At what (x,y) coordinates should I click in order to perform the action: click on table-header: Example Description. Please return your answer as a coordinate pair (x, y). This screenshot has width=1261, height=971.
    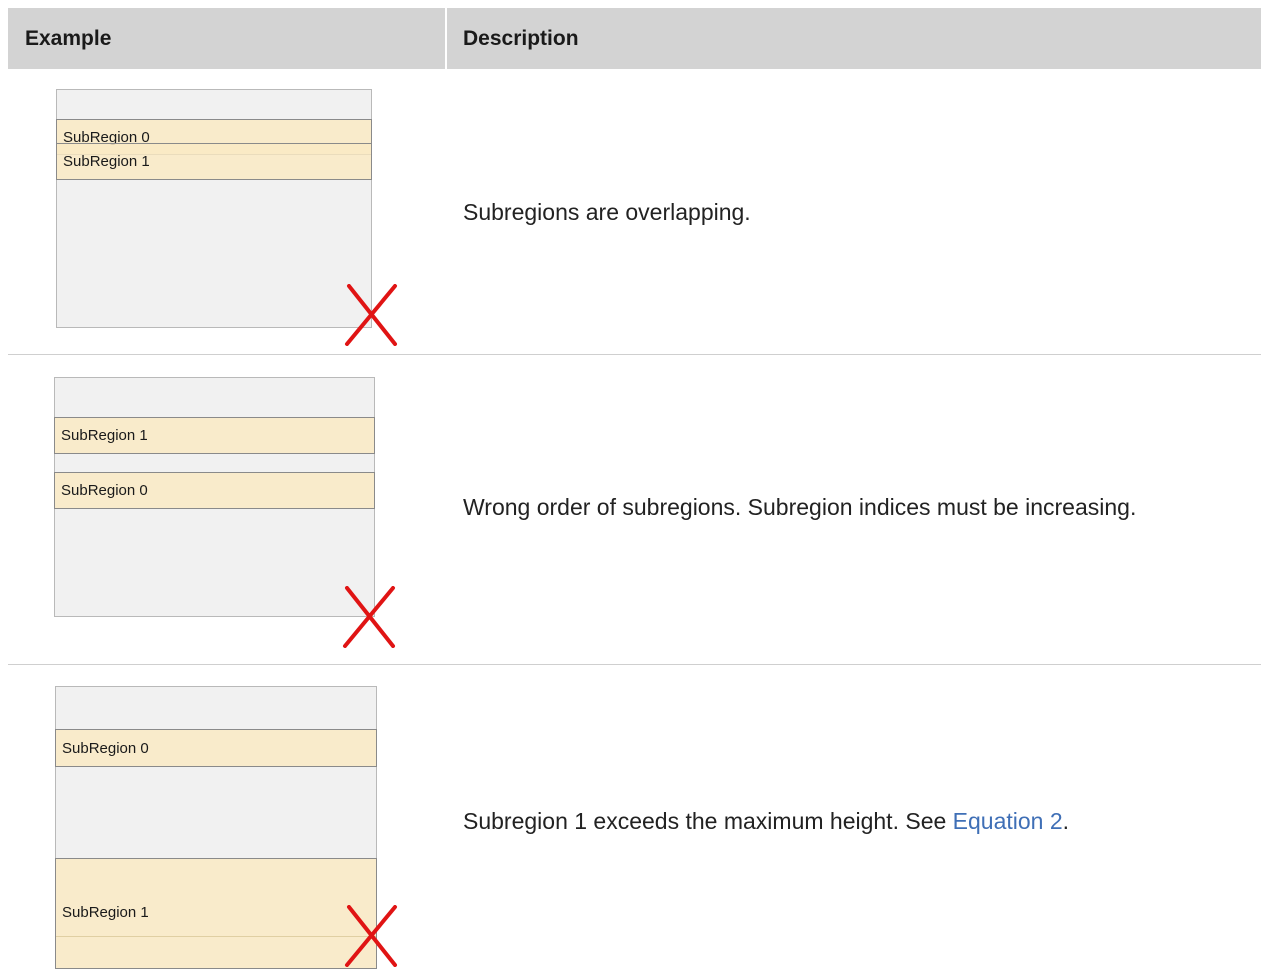
    Looking at the image, I should click on (634, 38).